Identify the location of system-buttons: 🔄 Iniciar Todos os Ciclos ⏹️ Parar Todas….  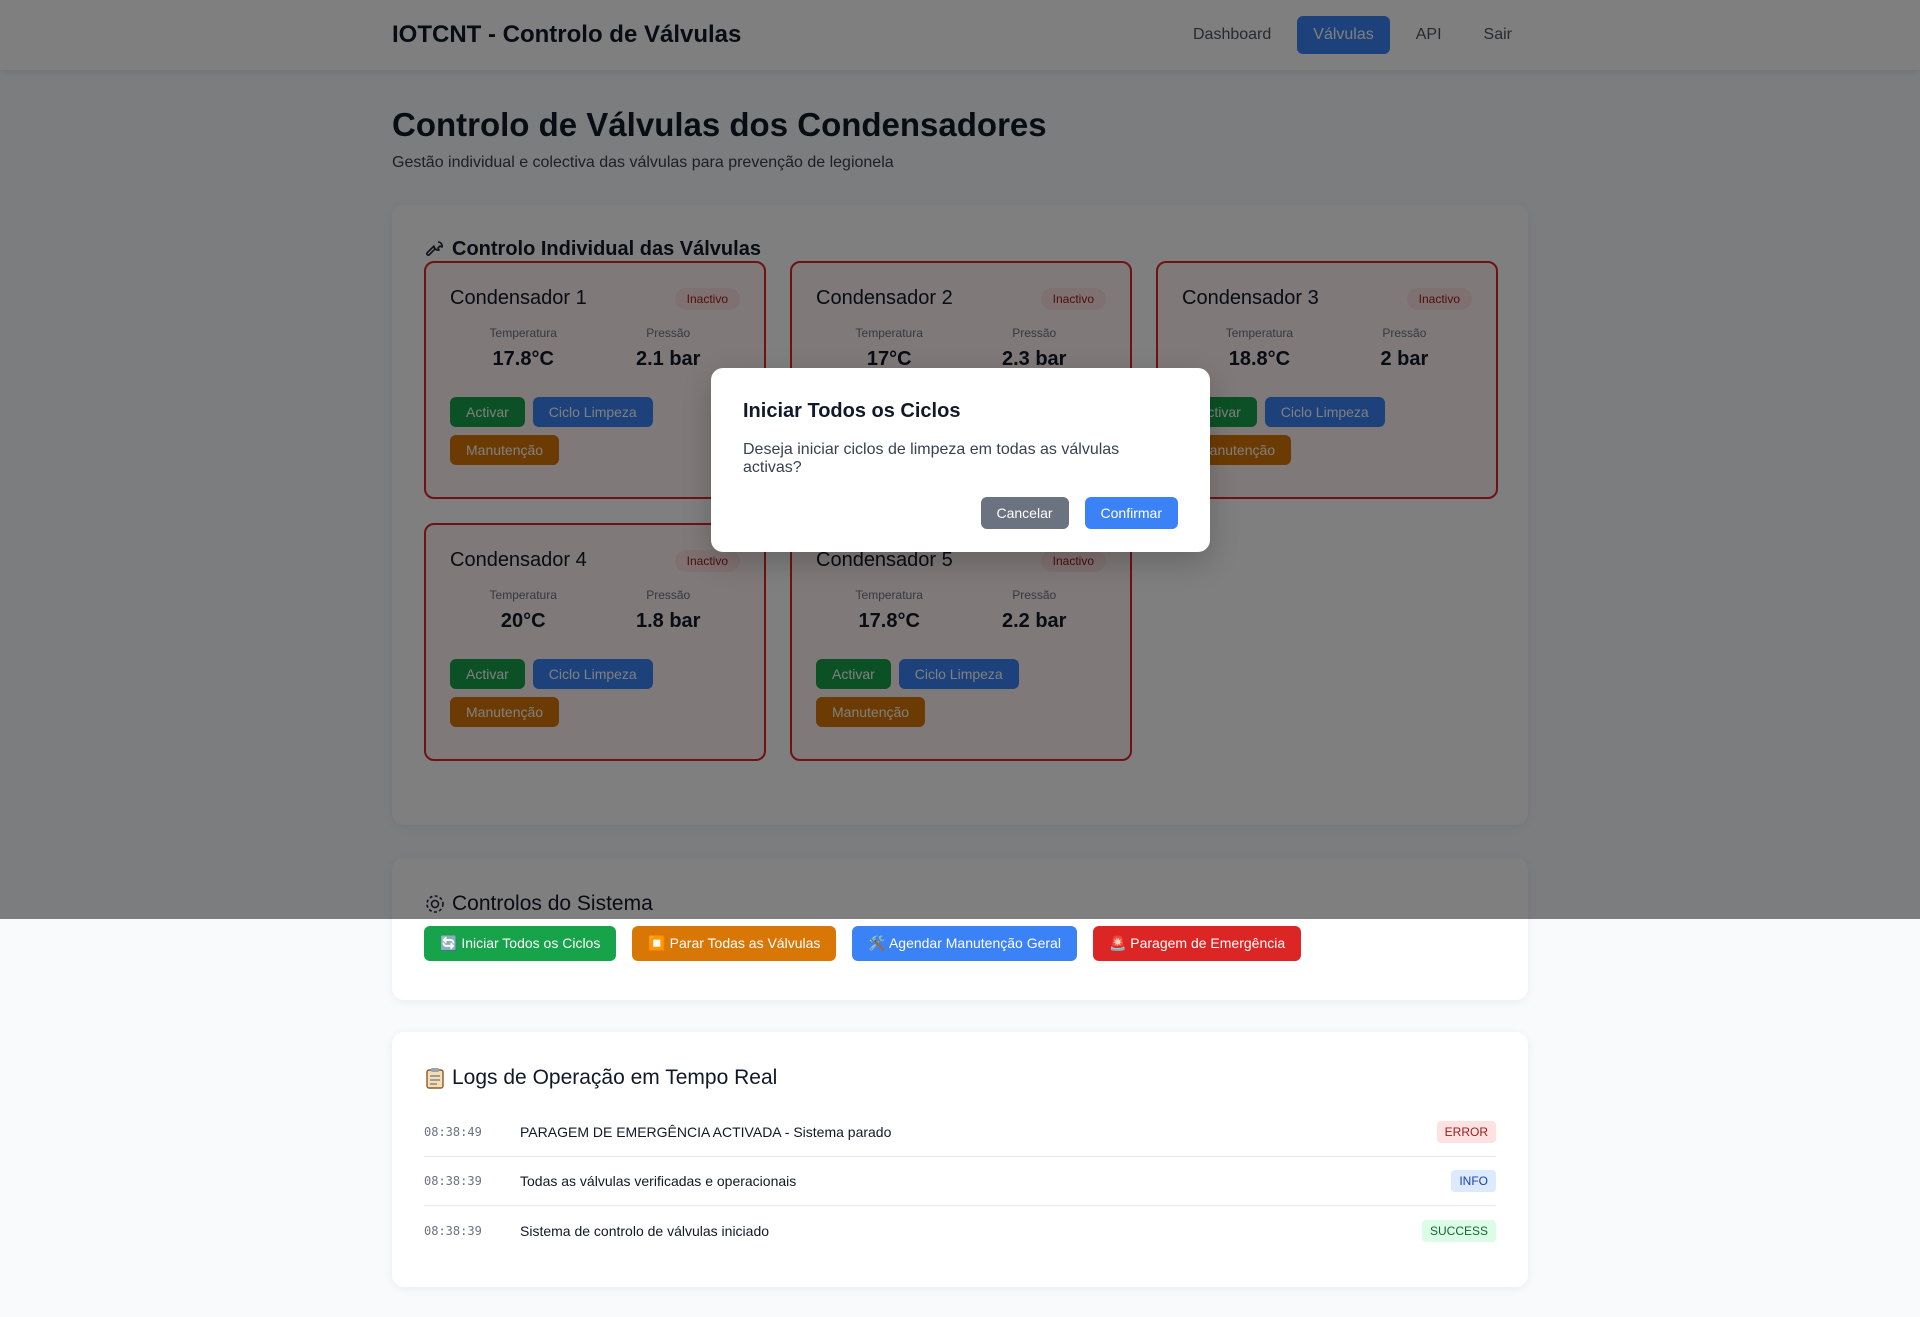
(960, 943).